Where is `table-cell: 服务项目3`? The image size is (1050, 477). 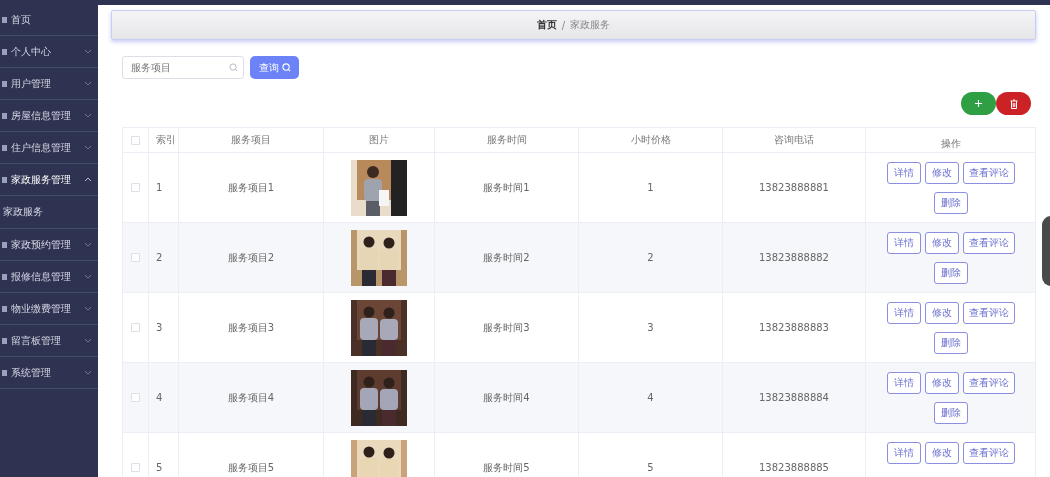 table-cell: 服务项目3 is located at coordinates (251, 327).